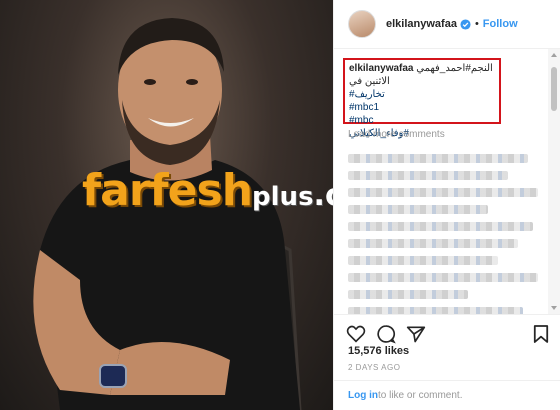 Image resolution: width=560 pixels, height=410 pixels. What do you see at coordinates (554, 55) in the screenshot?
I see `scroll-up-icon` at bounding box center [554, 55].